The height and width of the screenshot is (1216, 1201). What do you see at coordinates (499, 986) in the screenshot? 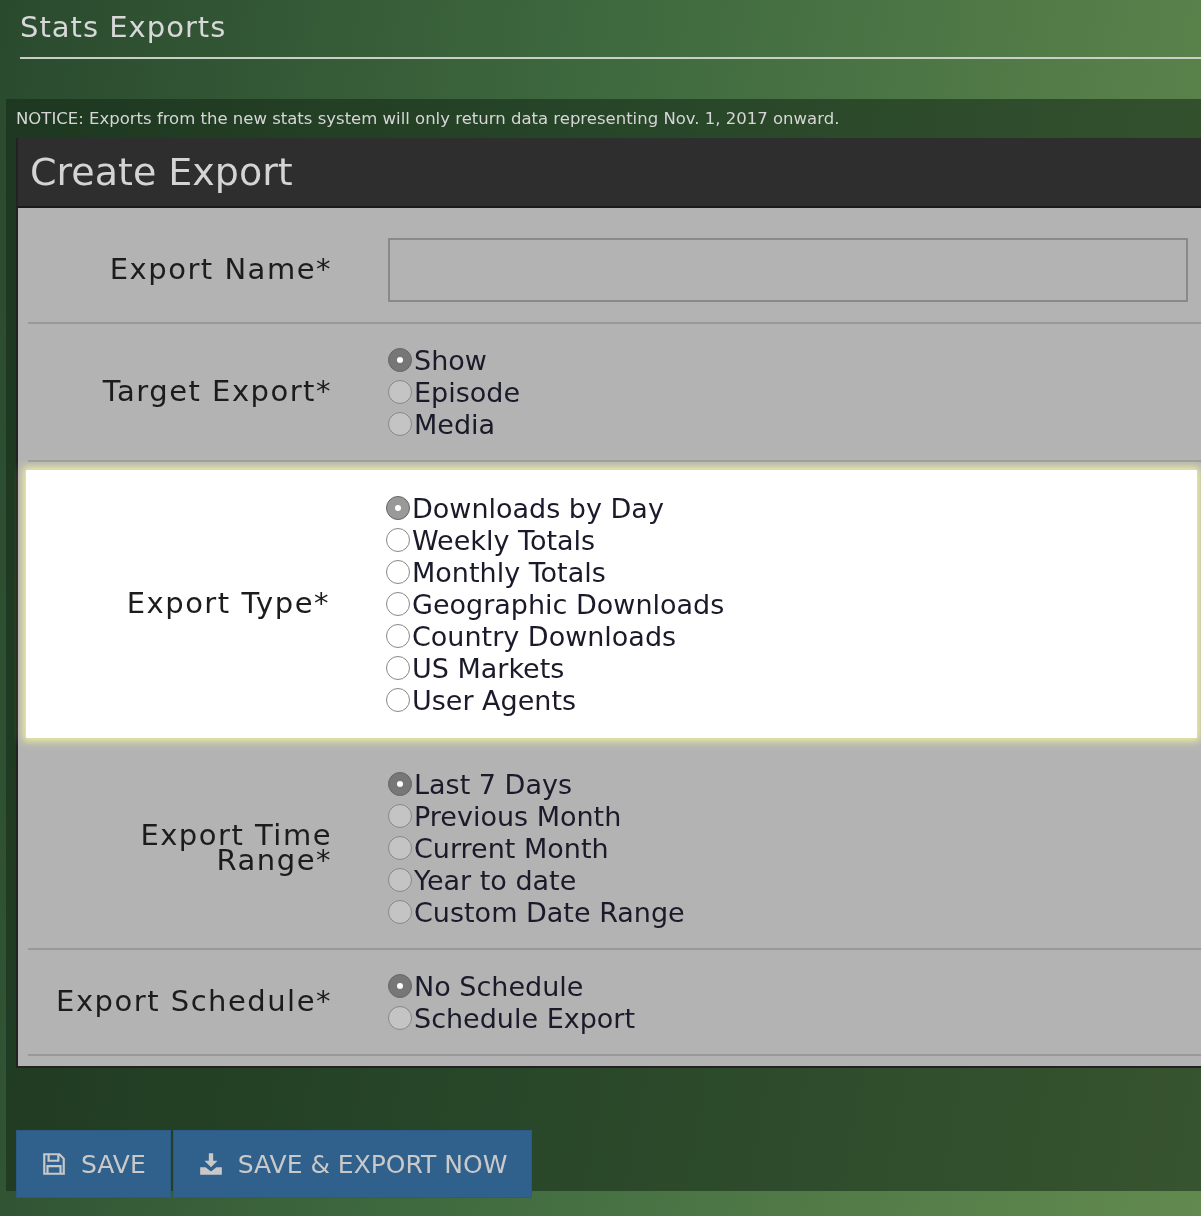
I see `radio-label: No Schedule` at bounding box center [499, 986].